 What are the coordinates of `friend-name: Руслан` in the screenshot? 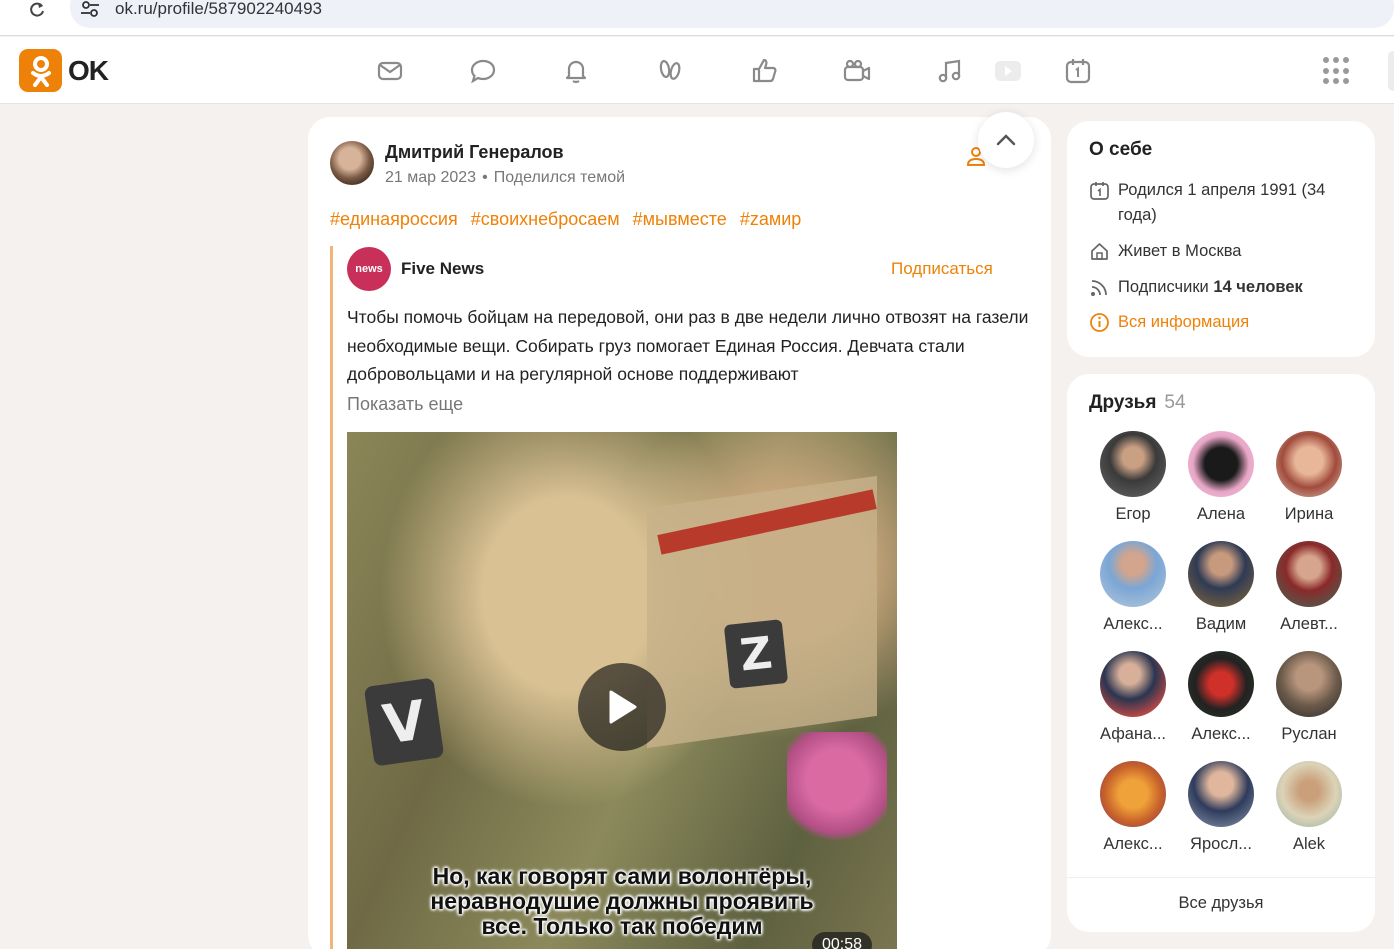 It's located at (1309, 734).